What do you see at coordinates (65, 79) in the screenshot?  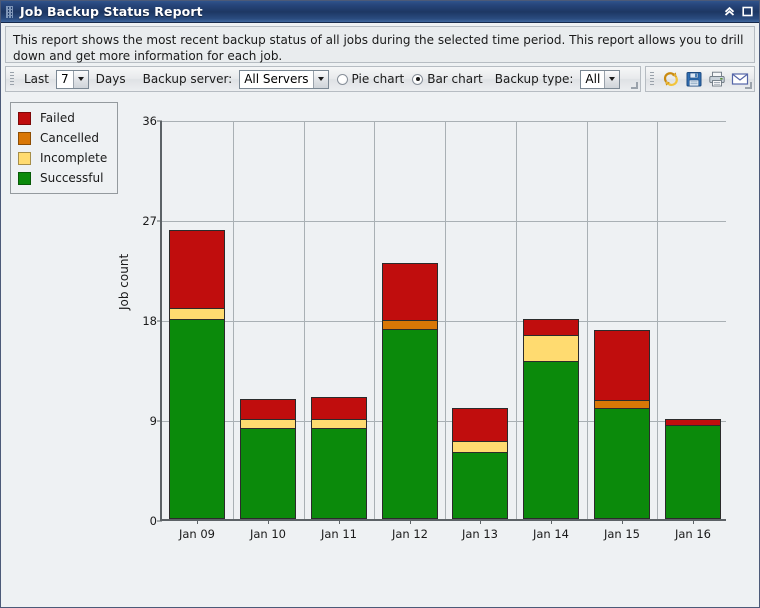 I see `days-select-value: 7` at bounding box center [65, 79].